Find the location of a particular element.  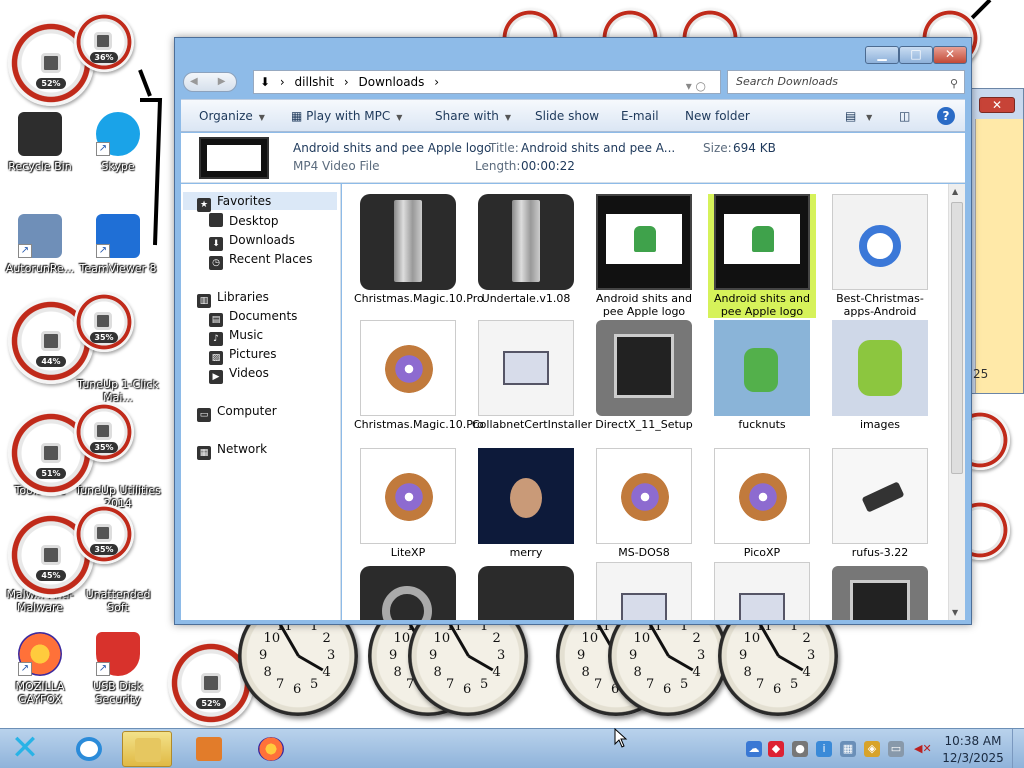

clock-numeral: 6 is located at coordinates (297, 689).